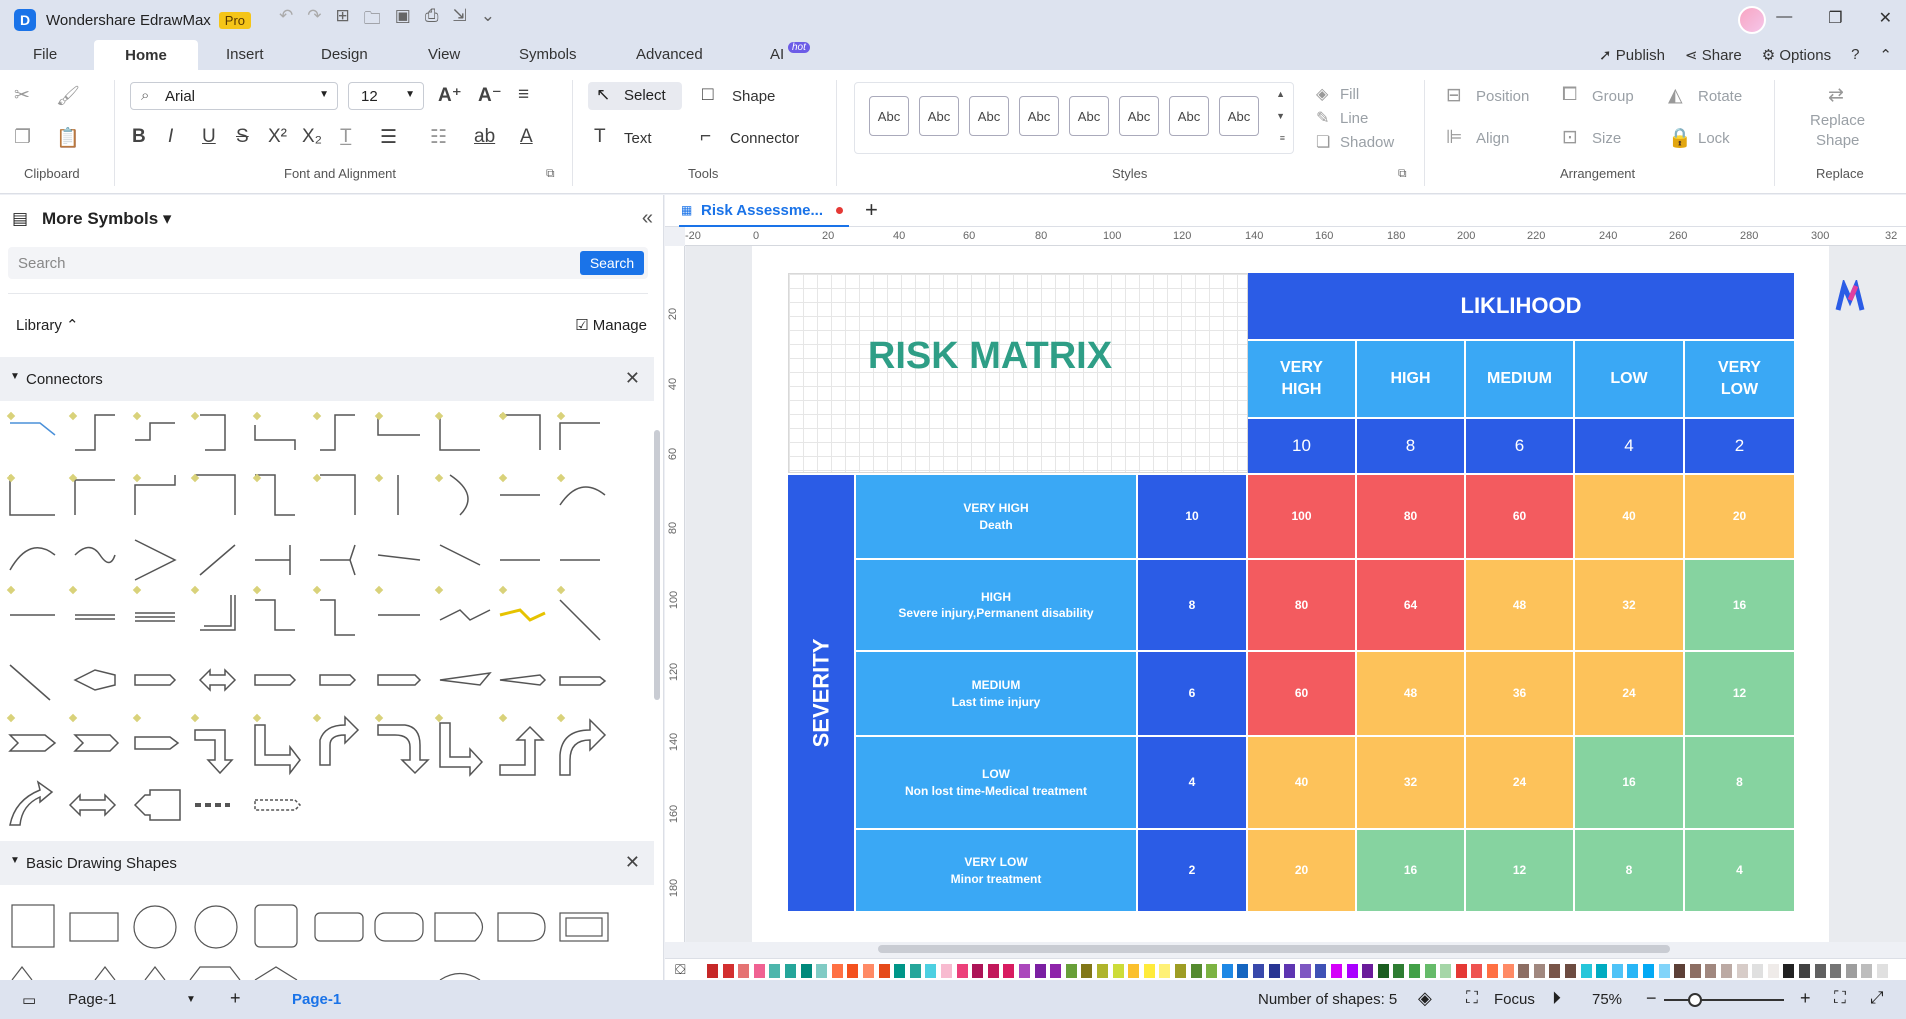 This screenshot has height=1019, width=1906. Describe the element at coordinates (1367, 142) in the screenshot. I see `shadow-button: Shadow` at that location.